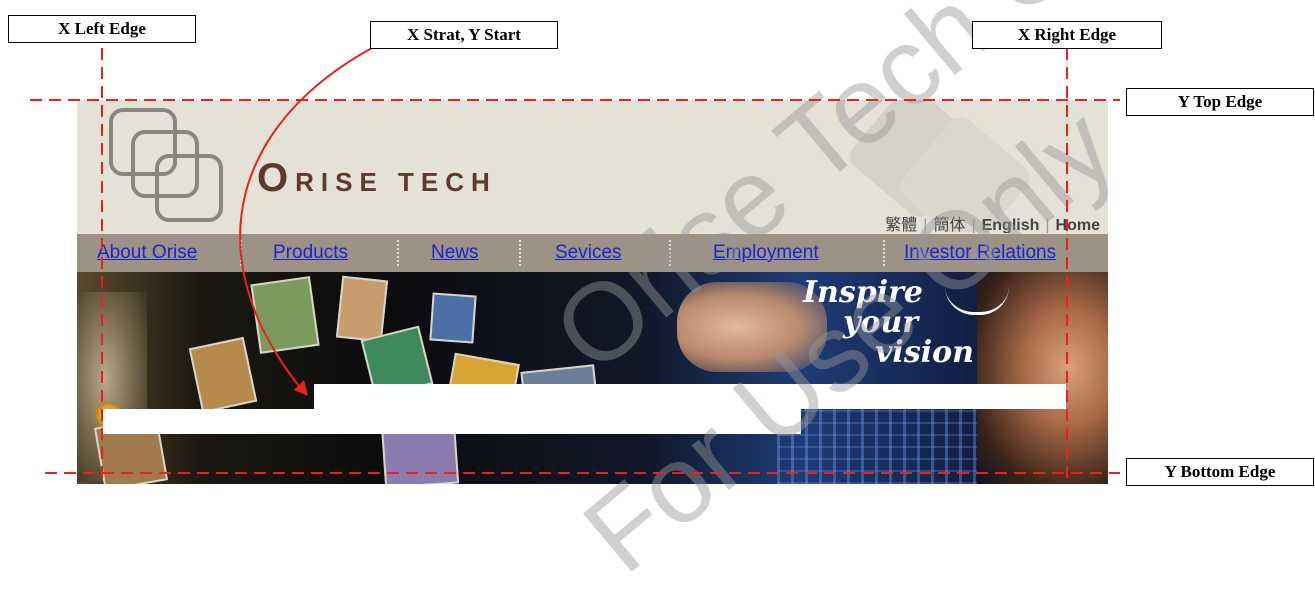 The height and width of the screenshot is (597, 1315). Describe the element at coordinates (102, 29) in the screenshot. I see `label-x-left-edge: X Left Edge` at that location.